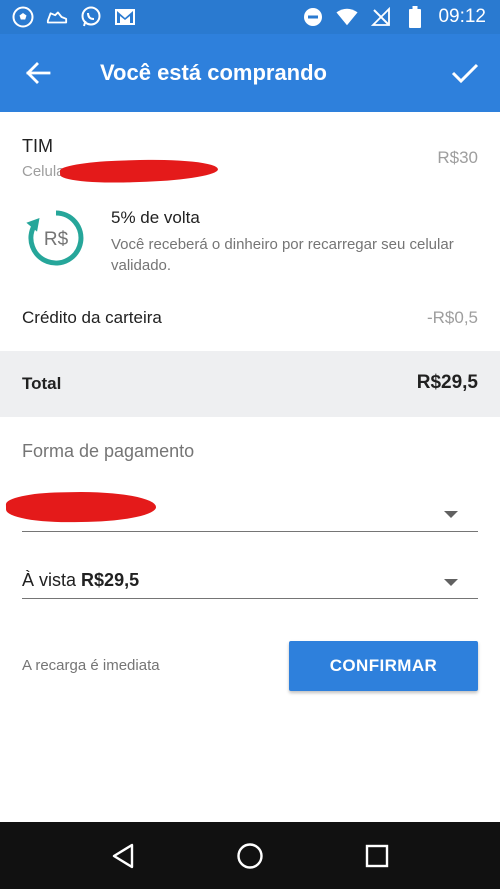  Describe the element at coordinates (383, 666) in the screenshot. I see `confirm-button: CONFIRMAR` at that location.